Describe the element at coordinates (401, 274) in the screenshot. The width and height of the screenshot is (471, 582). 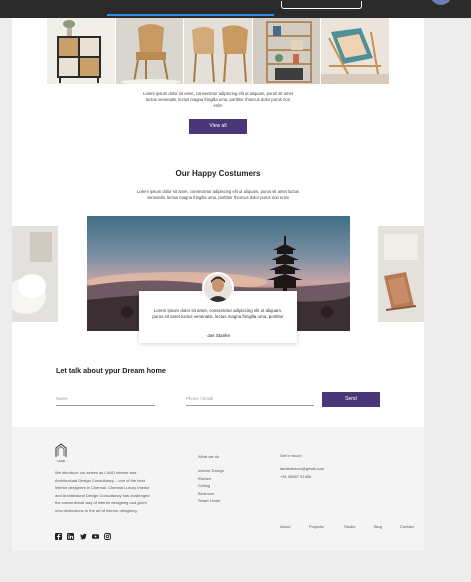
I see `carousel-next-image` at that location.